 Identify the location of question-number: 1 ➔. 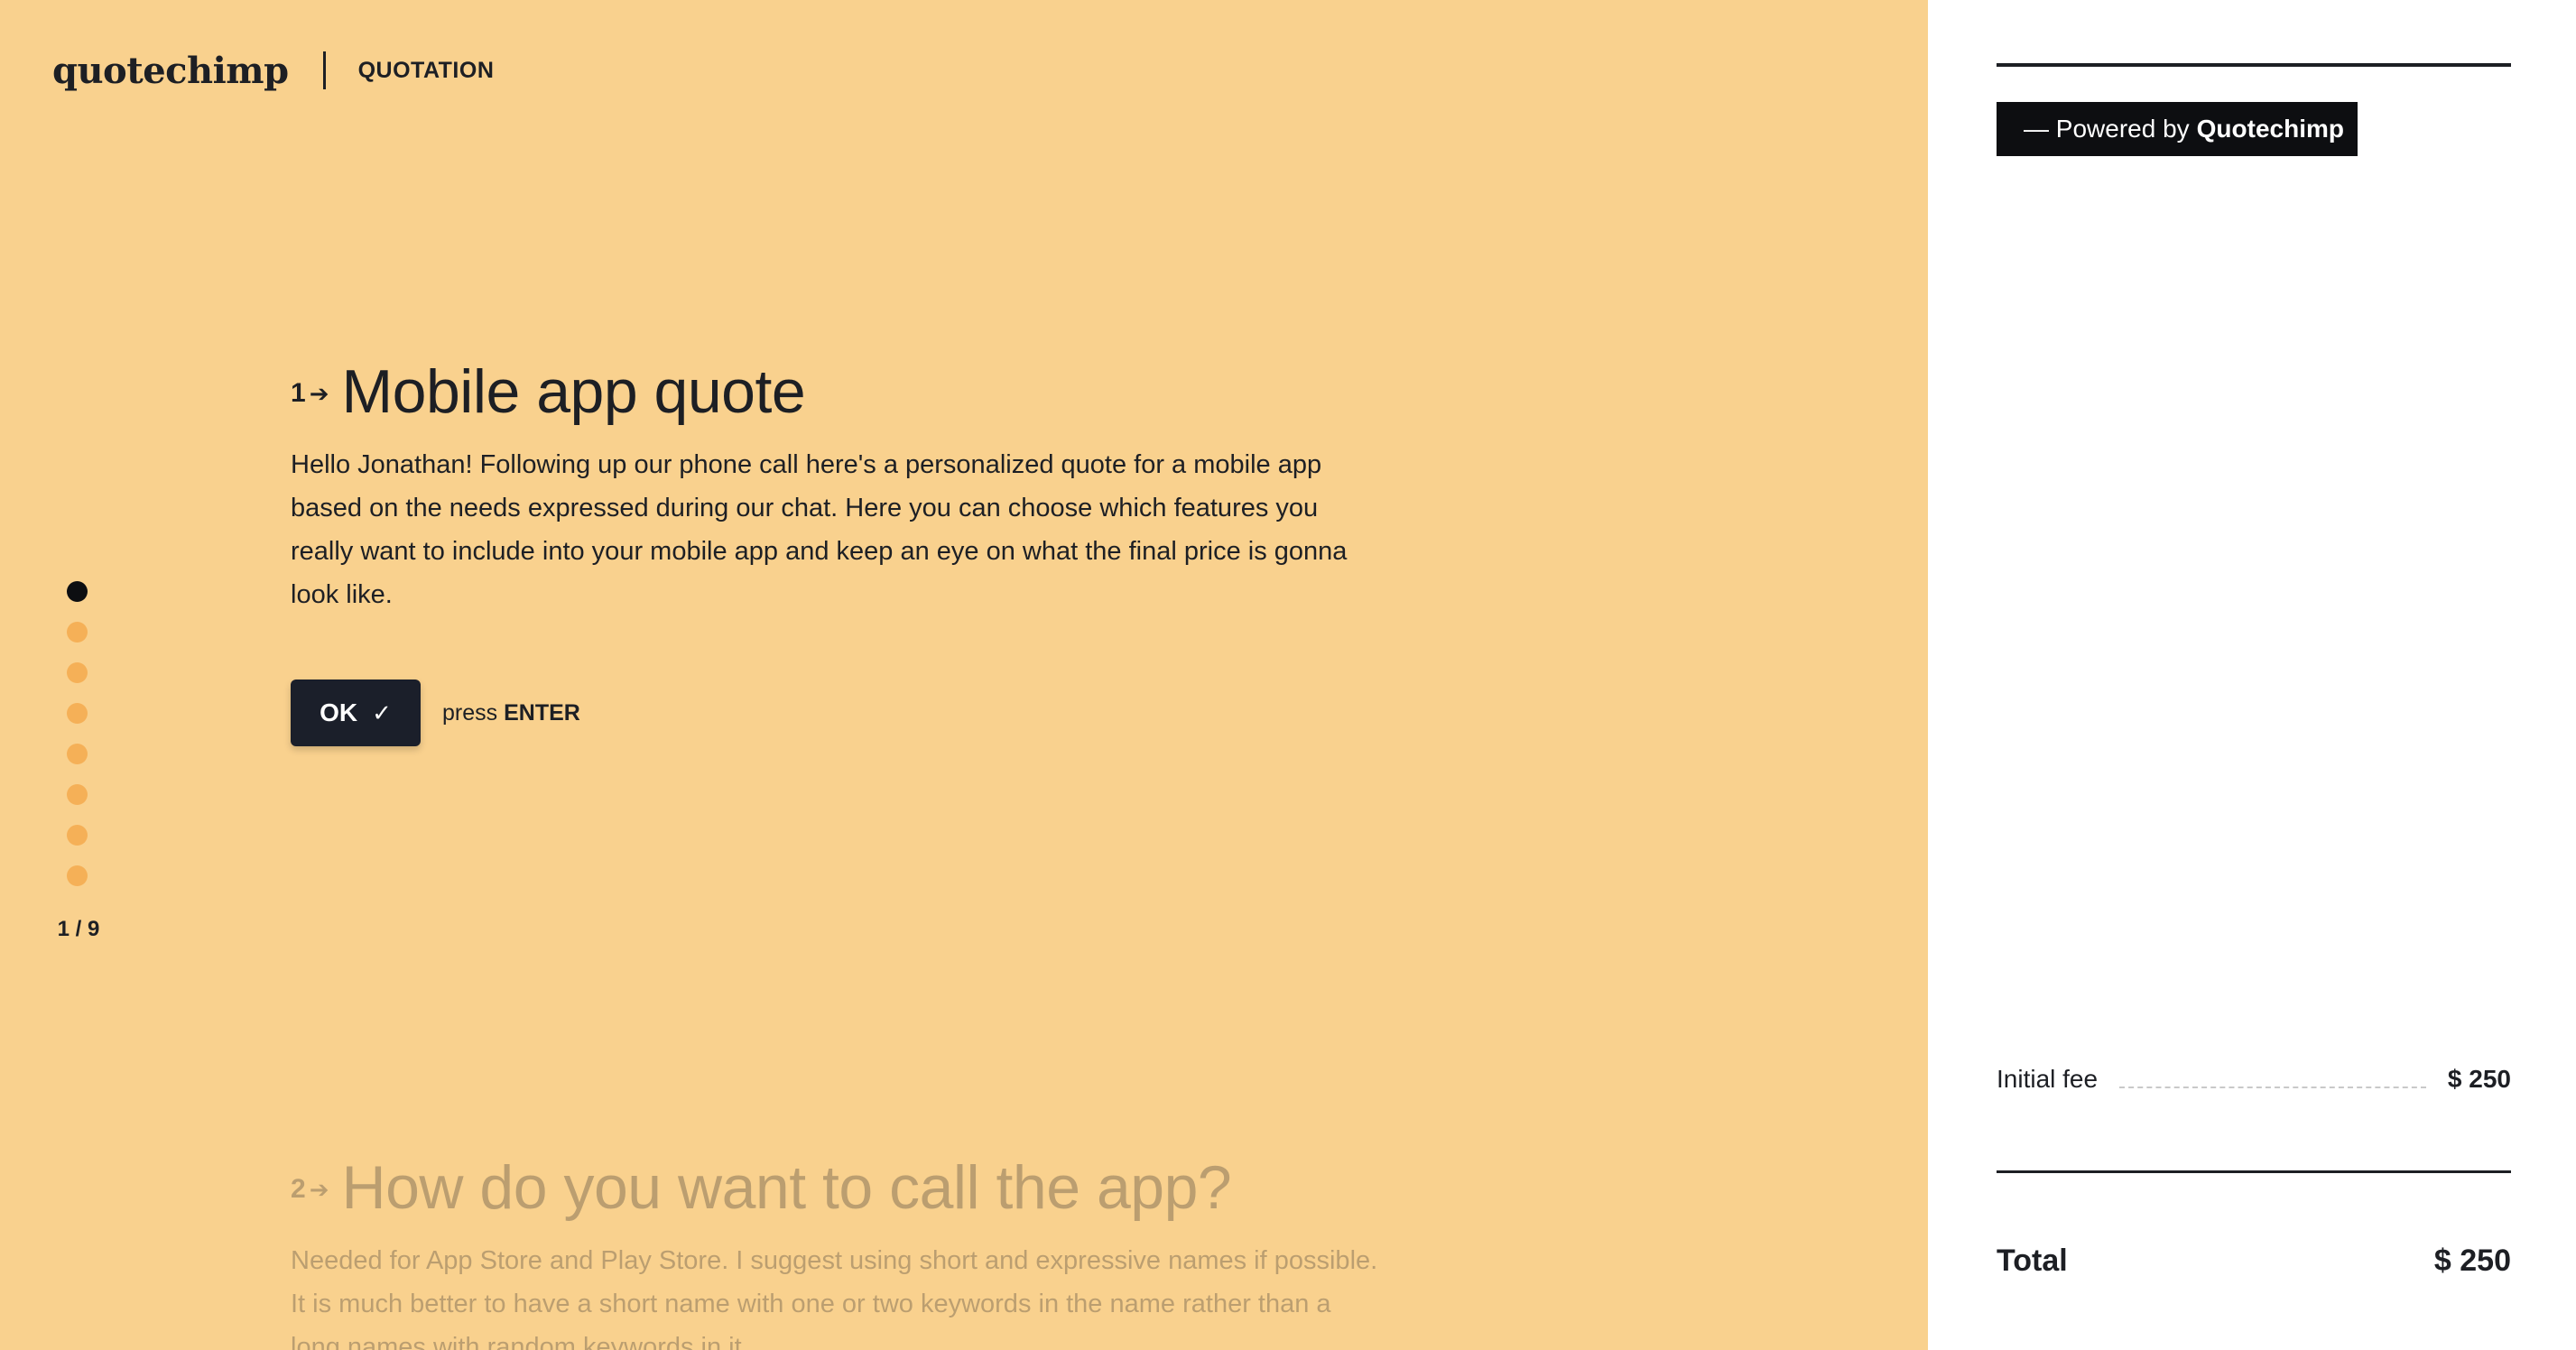
(310, 393).